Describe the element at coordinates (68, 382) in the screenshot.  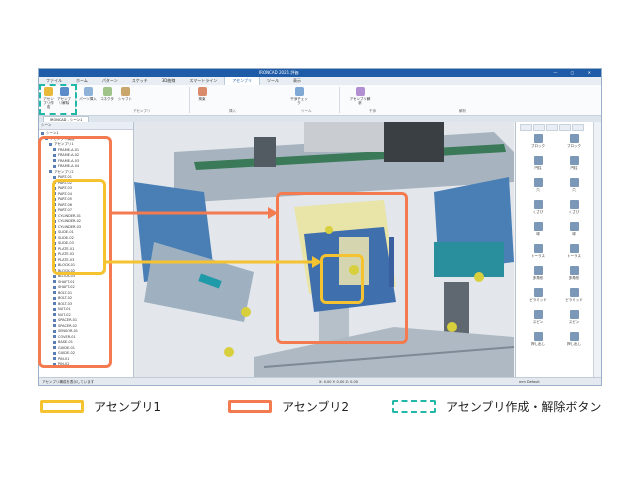
I see `status-message: アセンブリ構成を表示しています` at that location.